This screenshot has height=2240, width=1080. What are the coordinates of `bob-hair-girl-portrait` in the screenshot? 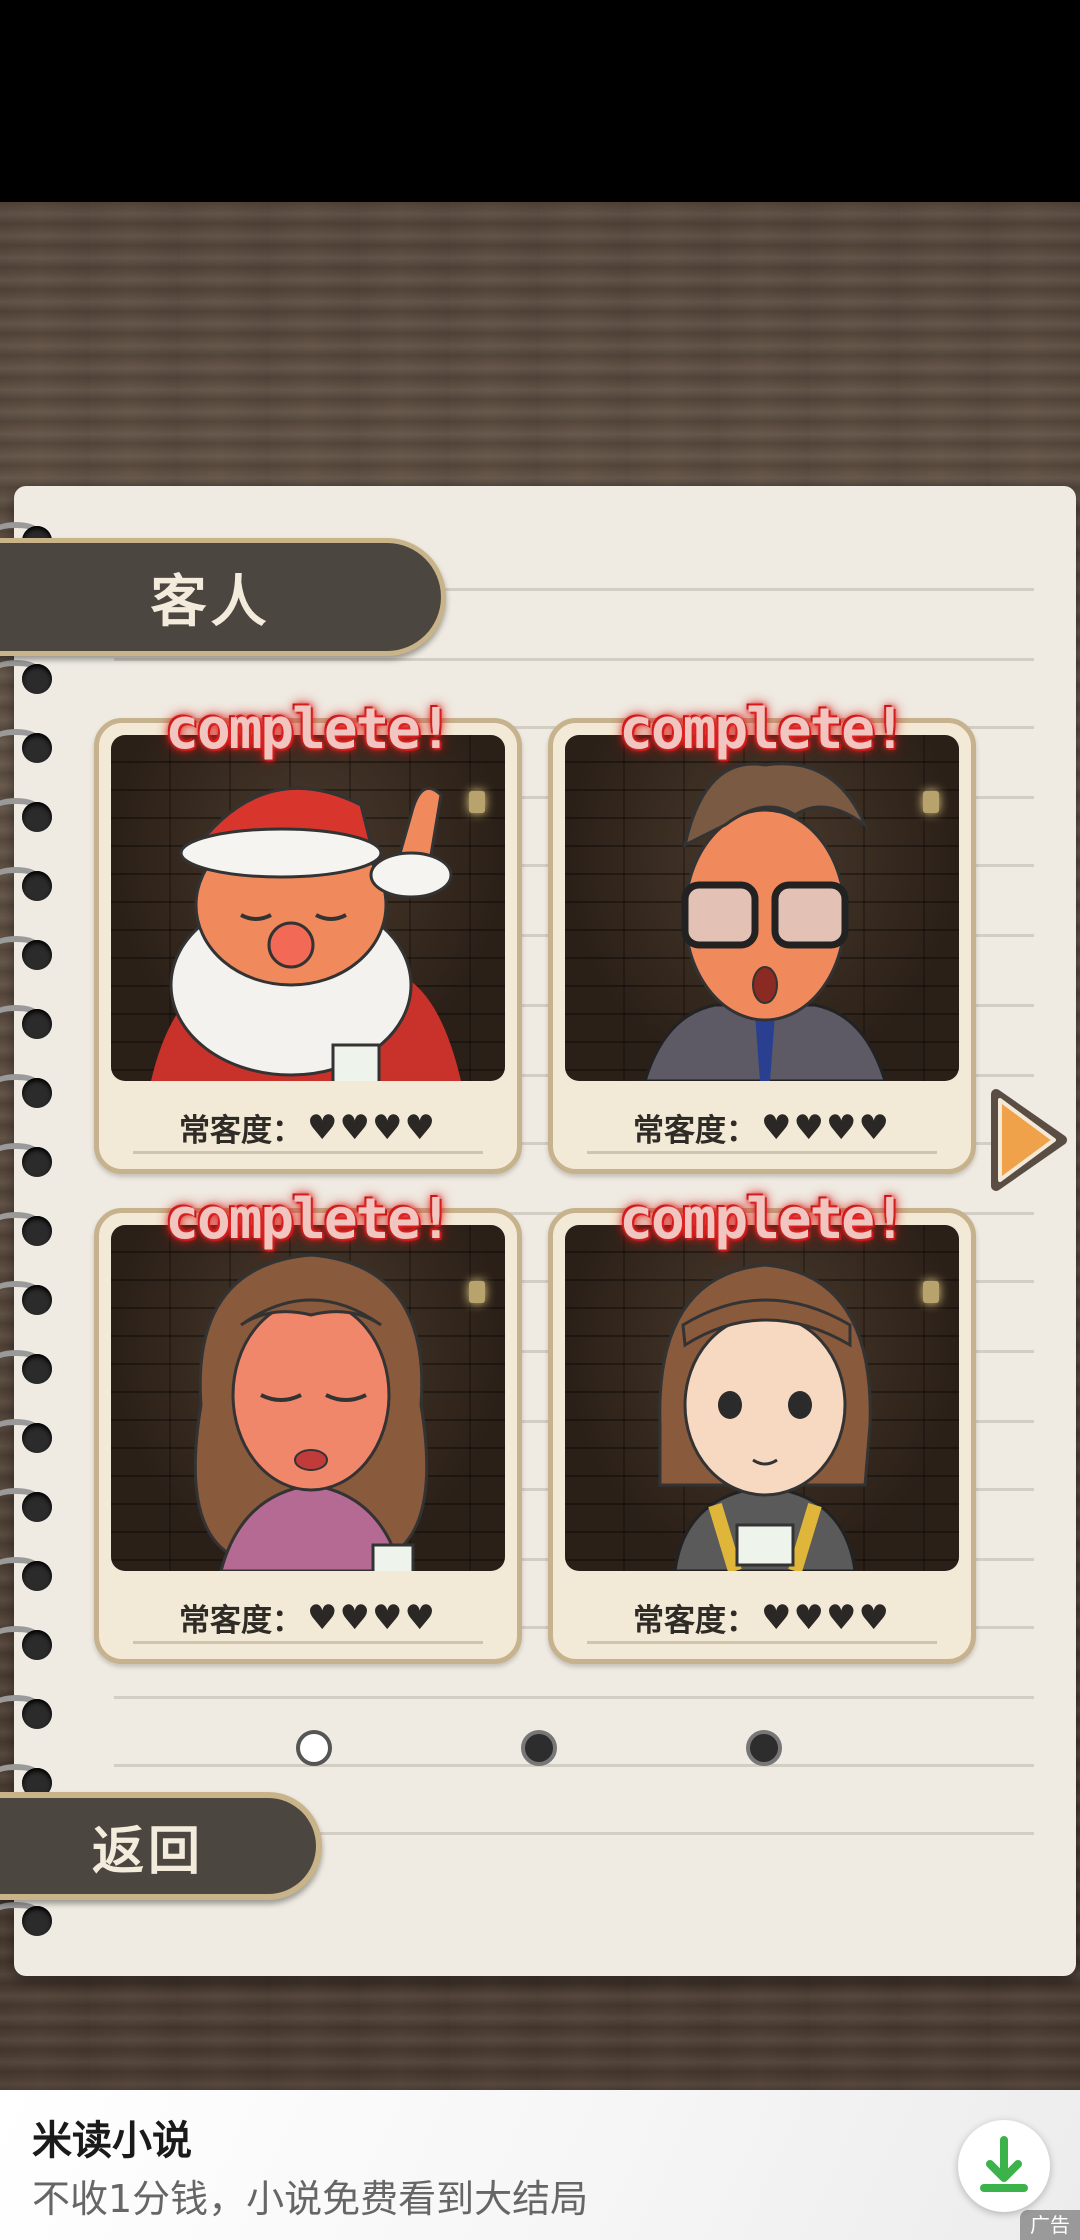 It's located at (762, 1398).